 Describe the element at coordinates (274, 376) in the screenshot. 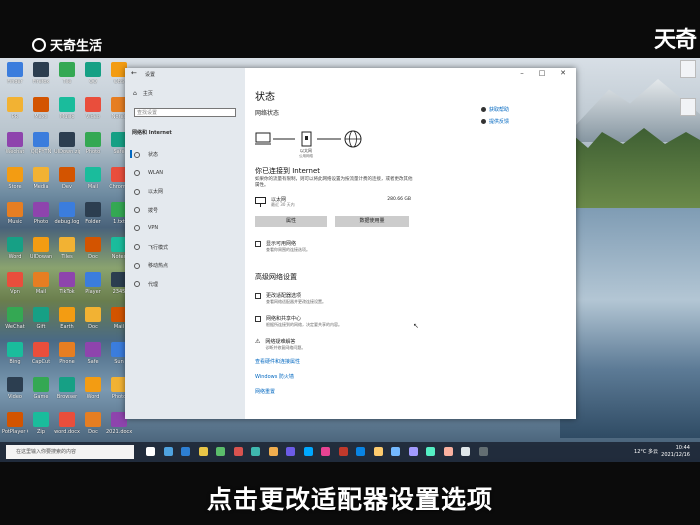

I see `windows-firewall-link: Windows 防火墙` at that location.